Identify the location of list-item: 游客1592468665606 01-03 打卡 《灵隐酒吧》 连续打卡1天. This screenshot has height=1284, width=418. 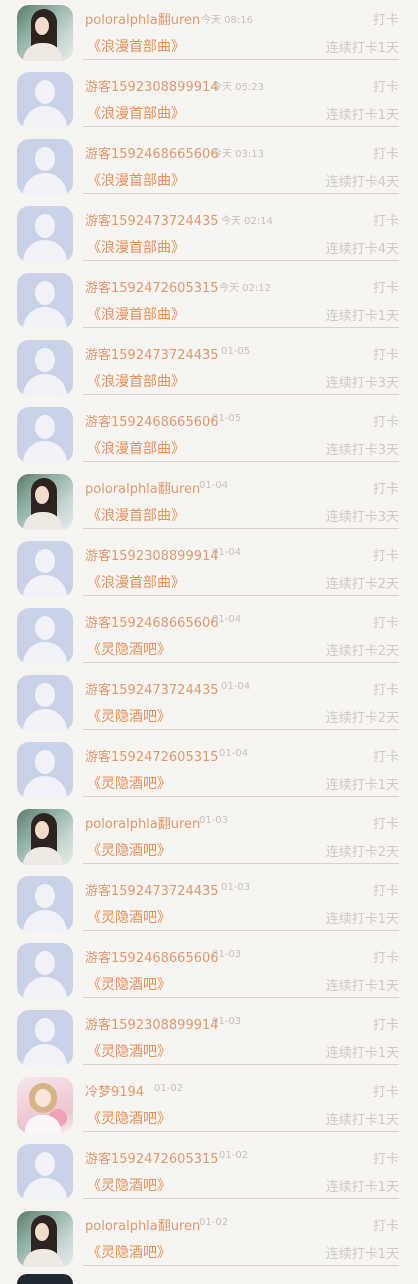
(209, 971).